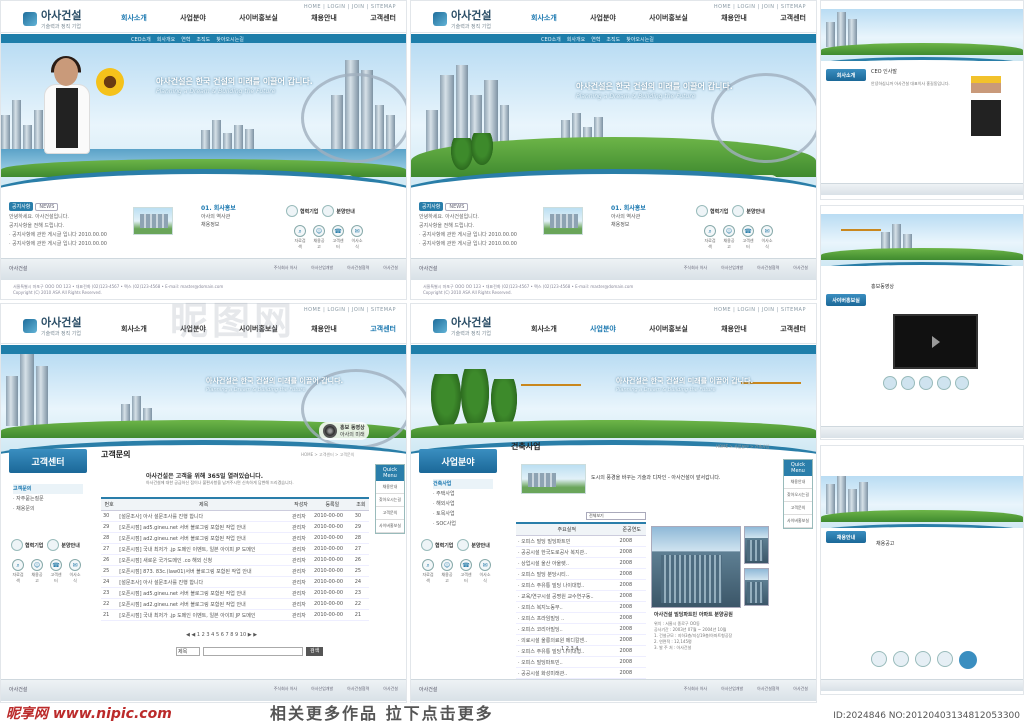 This screenshot has height=727, width=1024. What do you see at coordinates (204, 582) in the screenshot?
I see `post-title: [설문조사] 아사 설문조사를 진행 합니다` at bounding box center [204, 582].